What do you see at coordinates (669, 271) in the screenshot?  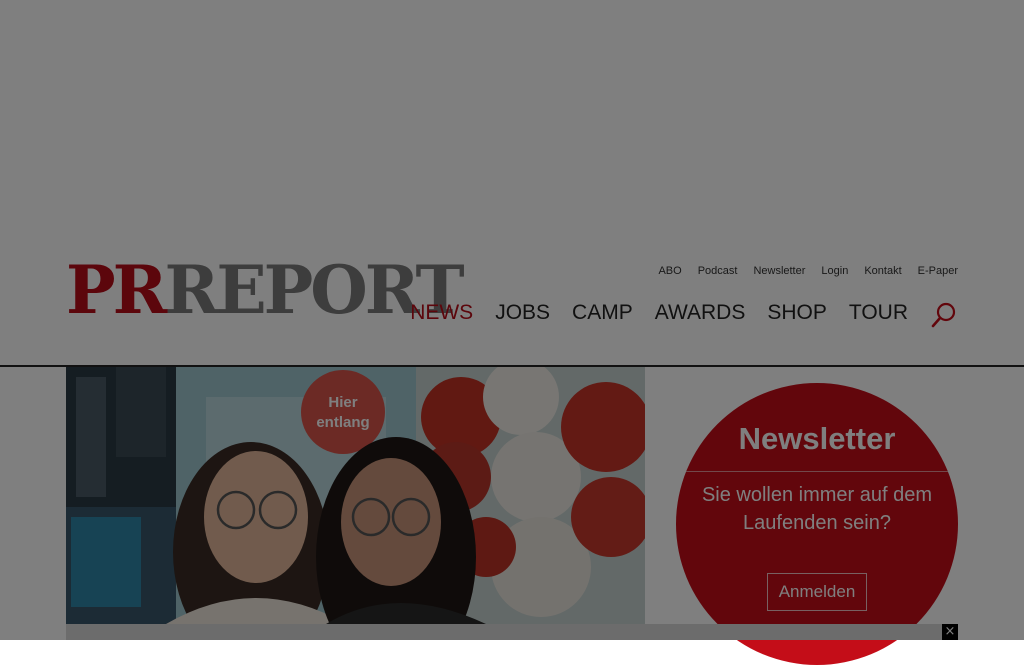 I see `top-link-abo: ABO` at bounding box center [669, 271].